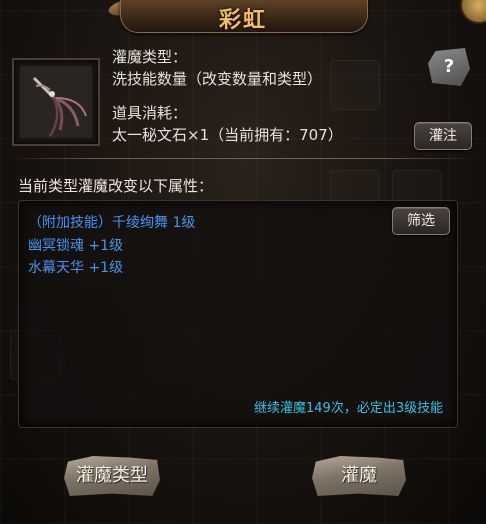 This screenshot has width=486, height=524. Describe the element at coordinates (421, 221) in the screenshot. I see `filter-button: 筛选` at that location.